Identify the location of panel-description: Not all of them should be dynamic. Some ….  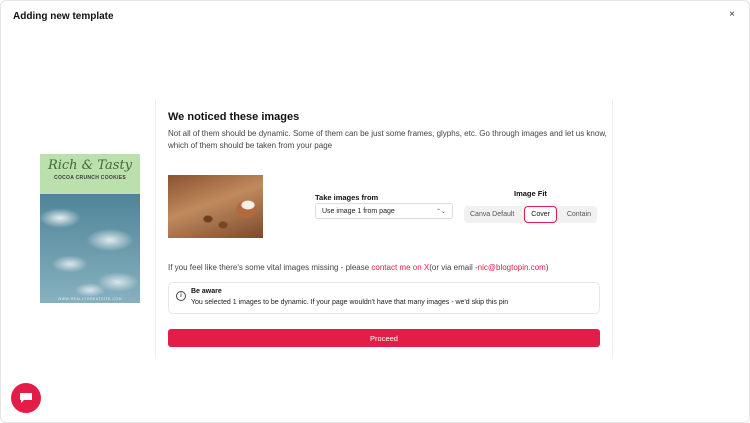
(387, 139).